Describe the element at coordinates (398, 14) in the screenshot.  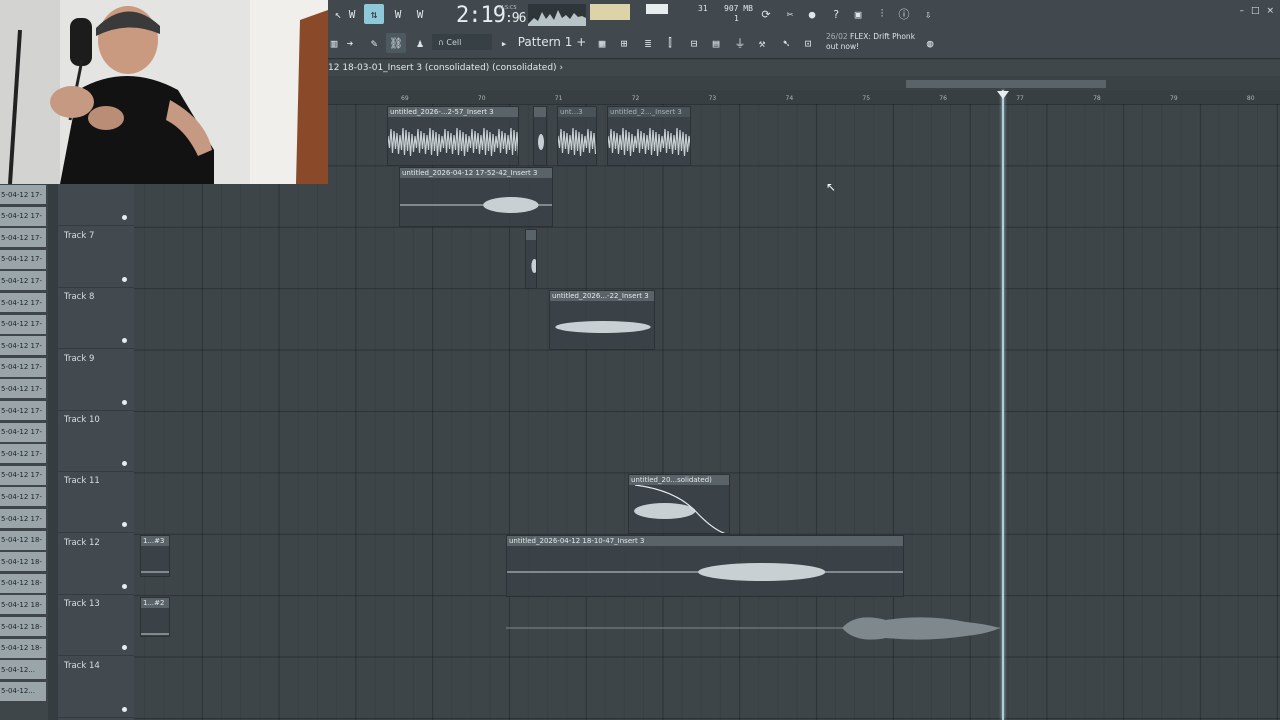
I see `step-edit-button: W` at that location.